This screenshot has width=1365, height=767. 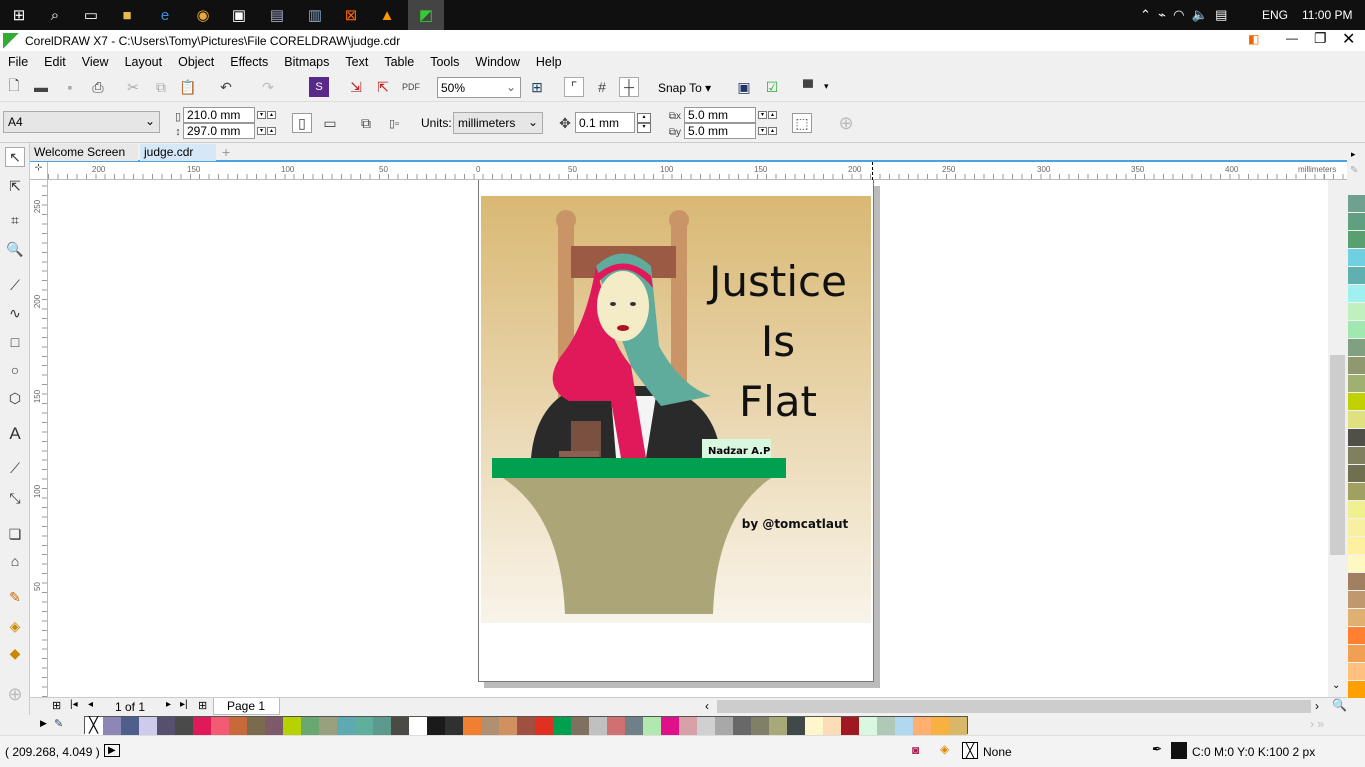 What do you see at coordinates (249, 62) in the screenshot?
I see `menu-effects: Effects` at bounding box center [249, 62].